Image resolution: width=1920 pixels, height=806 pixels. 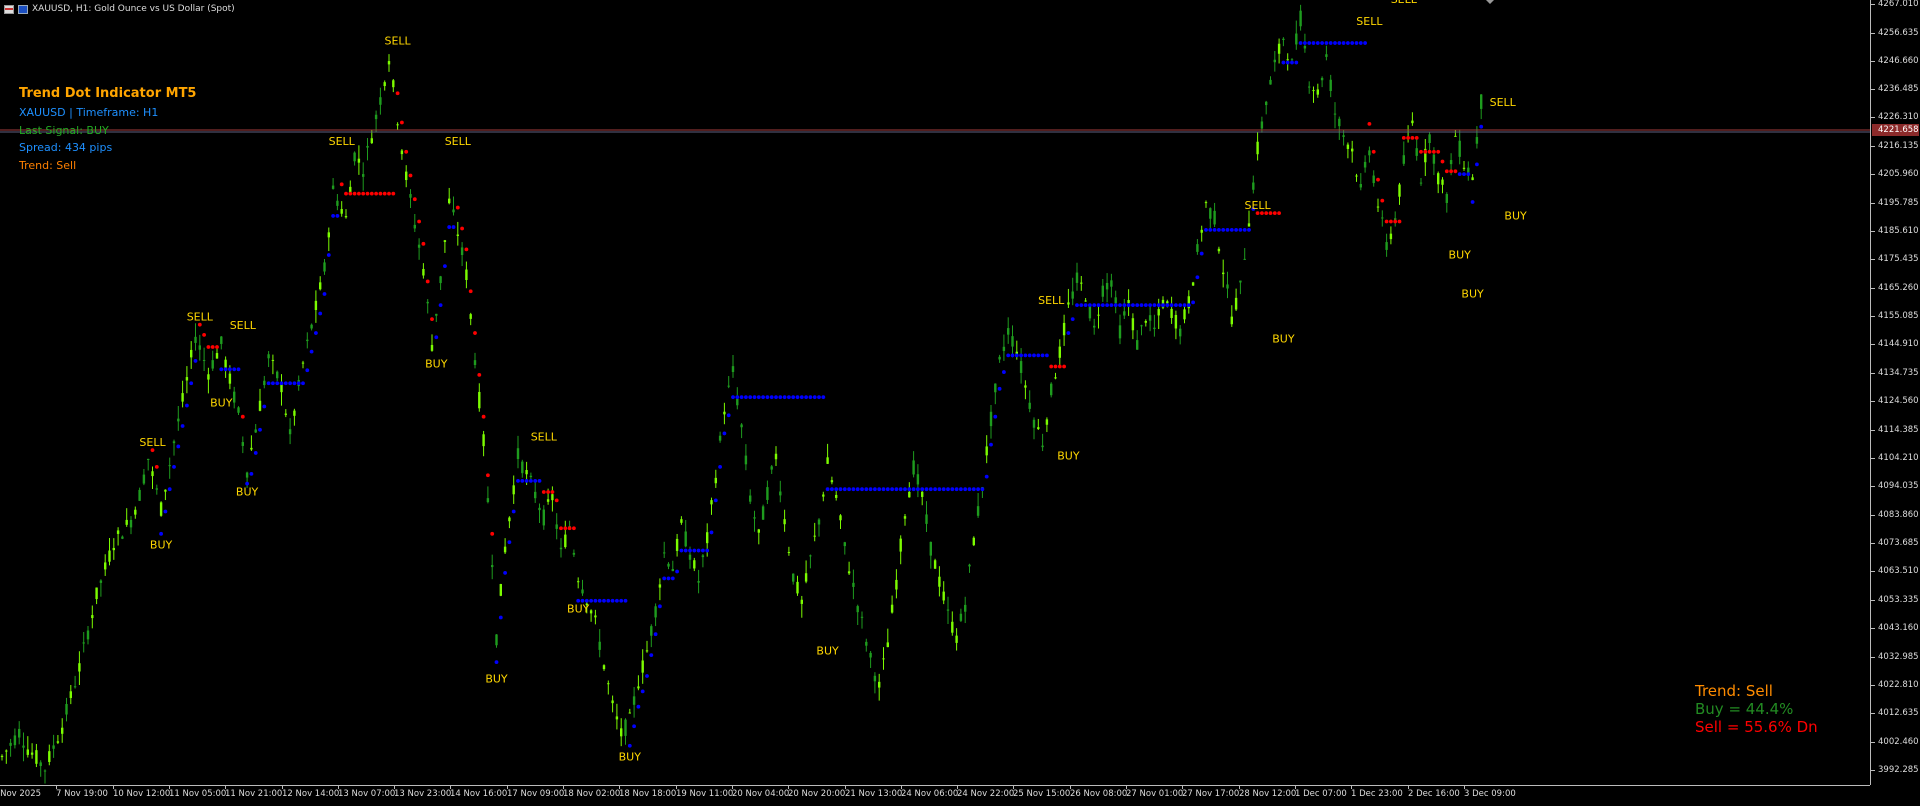 What do you see at coordinates (198, 792) in the screenshot?
I see `time-tick: 11 Nov 05:00` at bounding box center [198, 792].